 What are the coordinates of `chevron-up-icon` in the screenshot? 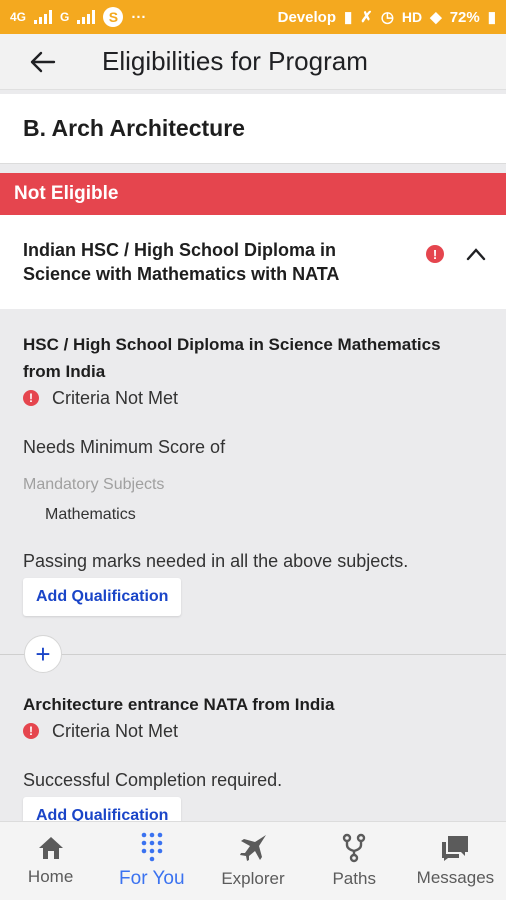 It's located at (476, 254).